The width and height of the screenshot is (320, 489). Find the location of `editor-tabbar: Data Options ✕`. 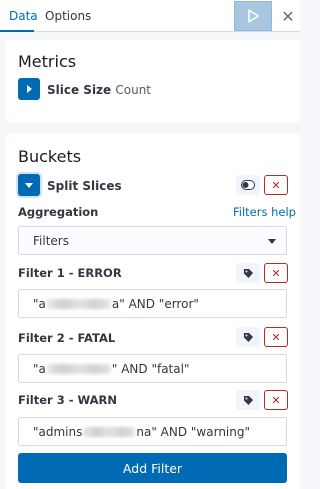

editor-tabbar: Data Options ✕ is located at coordinates (150, 16).